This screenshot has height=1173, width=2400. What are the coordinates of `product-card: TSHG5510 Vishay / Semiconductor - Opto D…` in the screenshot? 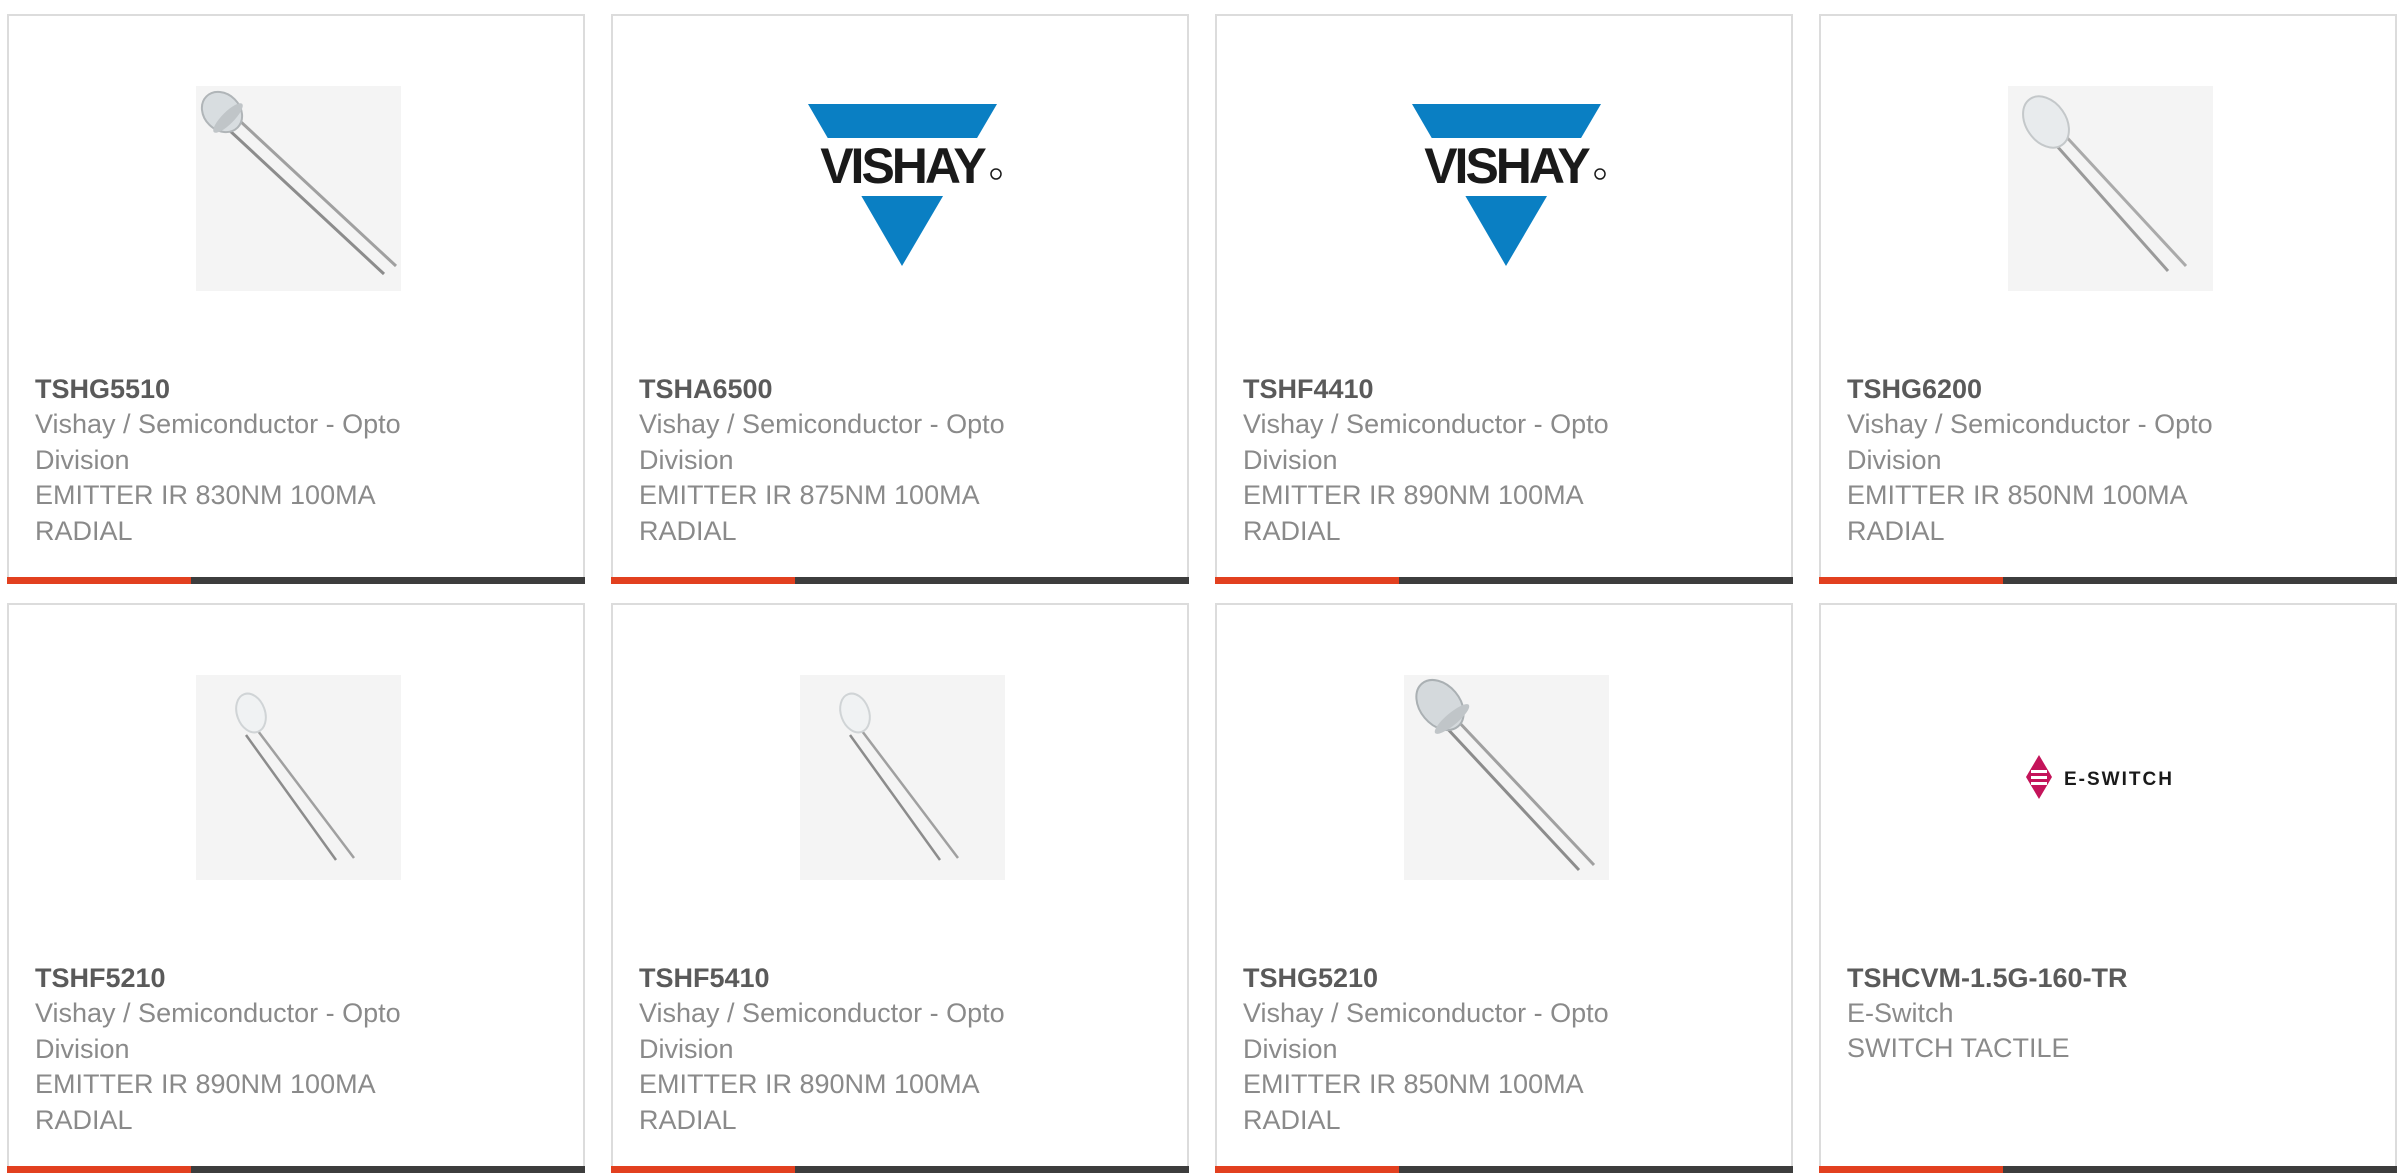 It's located at (296, 299).